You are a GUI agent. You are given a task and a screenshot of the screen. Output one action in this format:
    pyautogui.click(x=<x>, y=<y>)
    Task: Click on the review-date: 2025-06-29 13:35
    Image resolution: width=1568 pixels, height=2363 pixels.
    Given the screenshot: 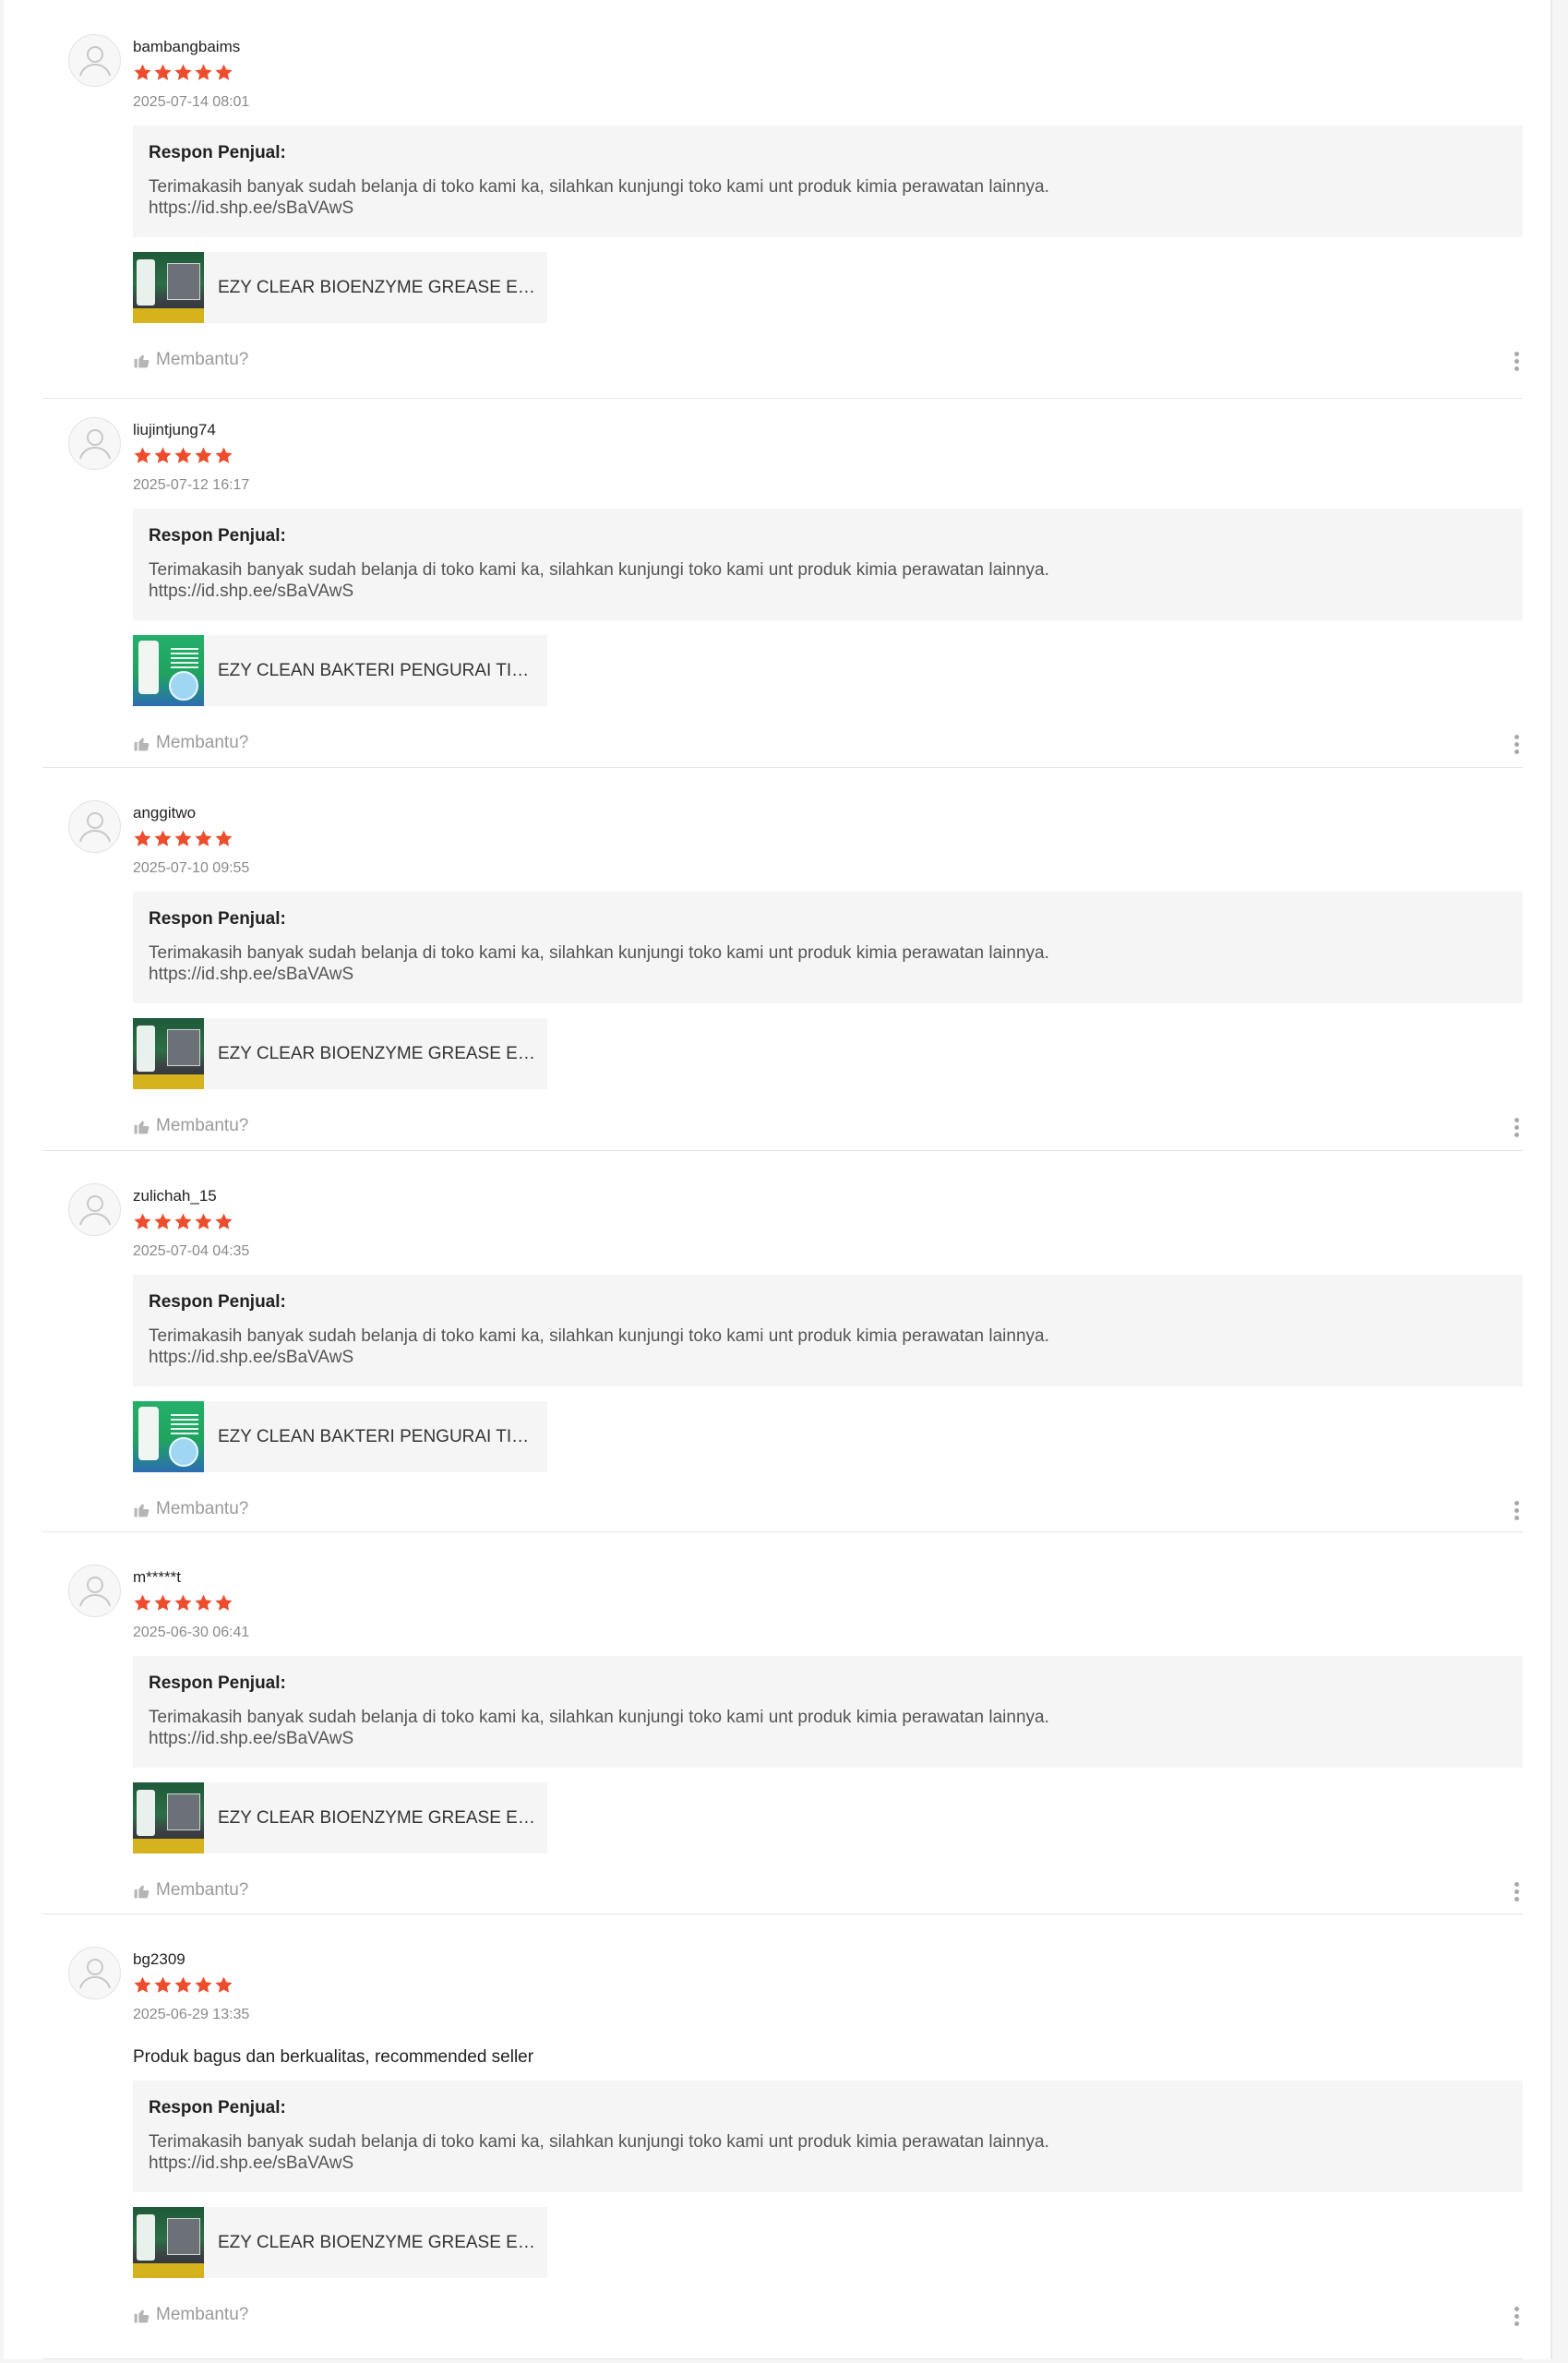 What is the action you would take?
    pyautogui.click(x=192, y=2014)
    